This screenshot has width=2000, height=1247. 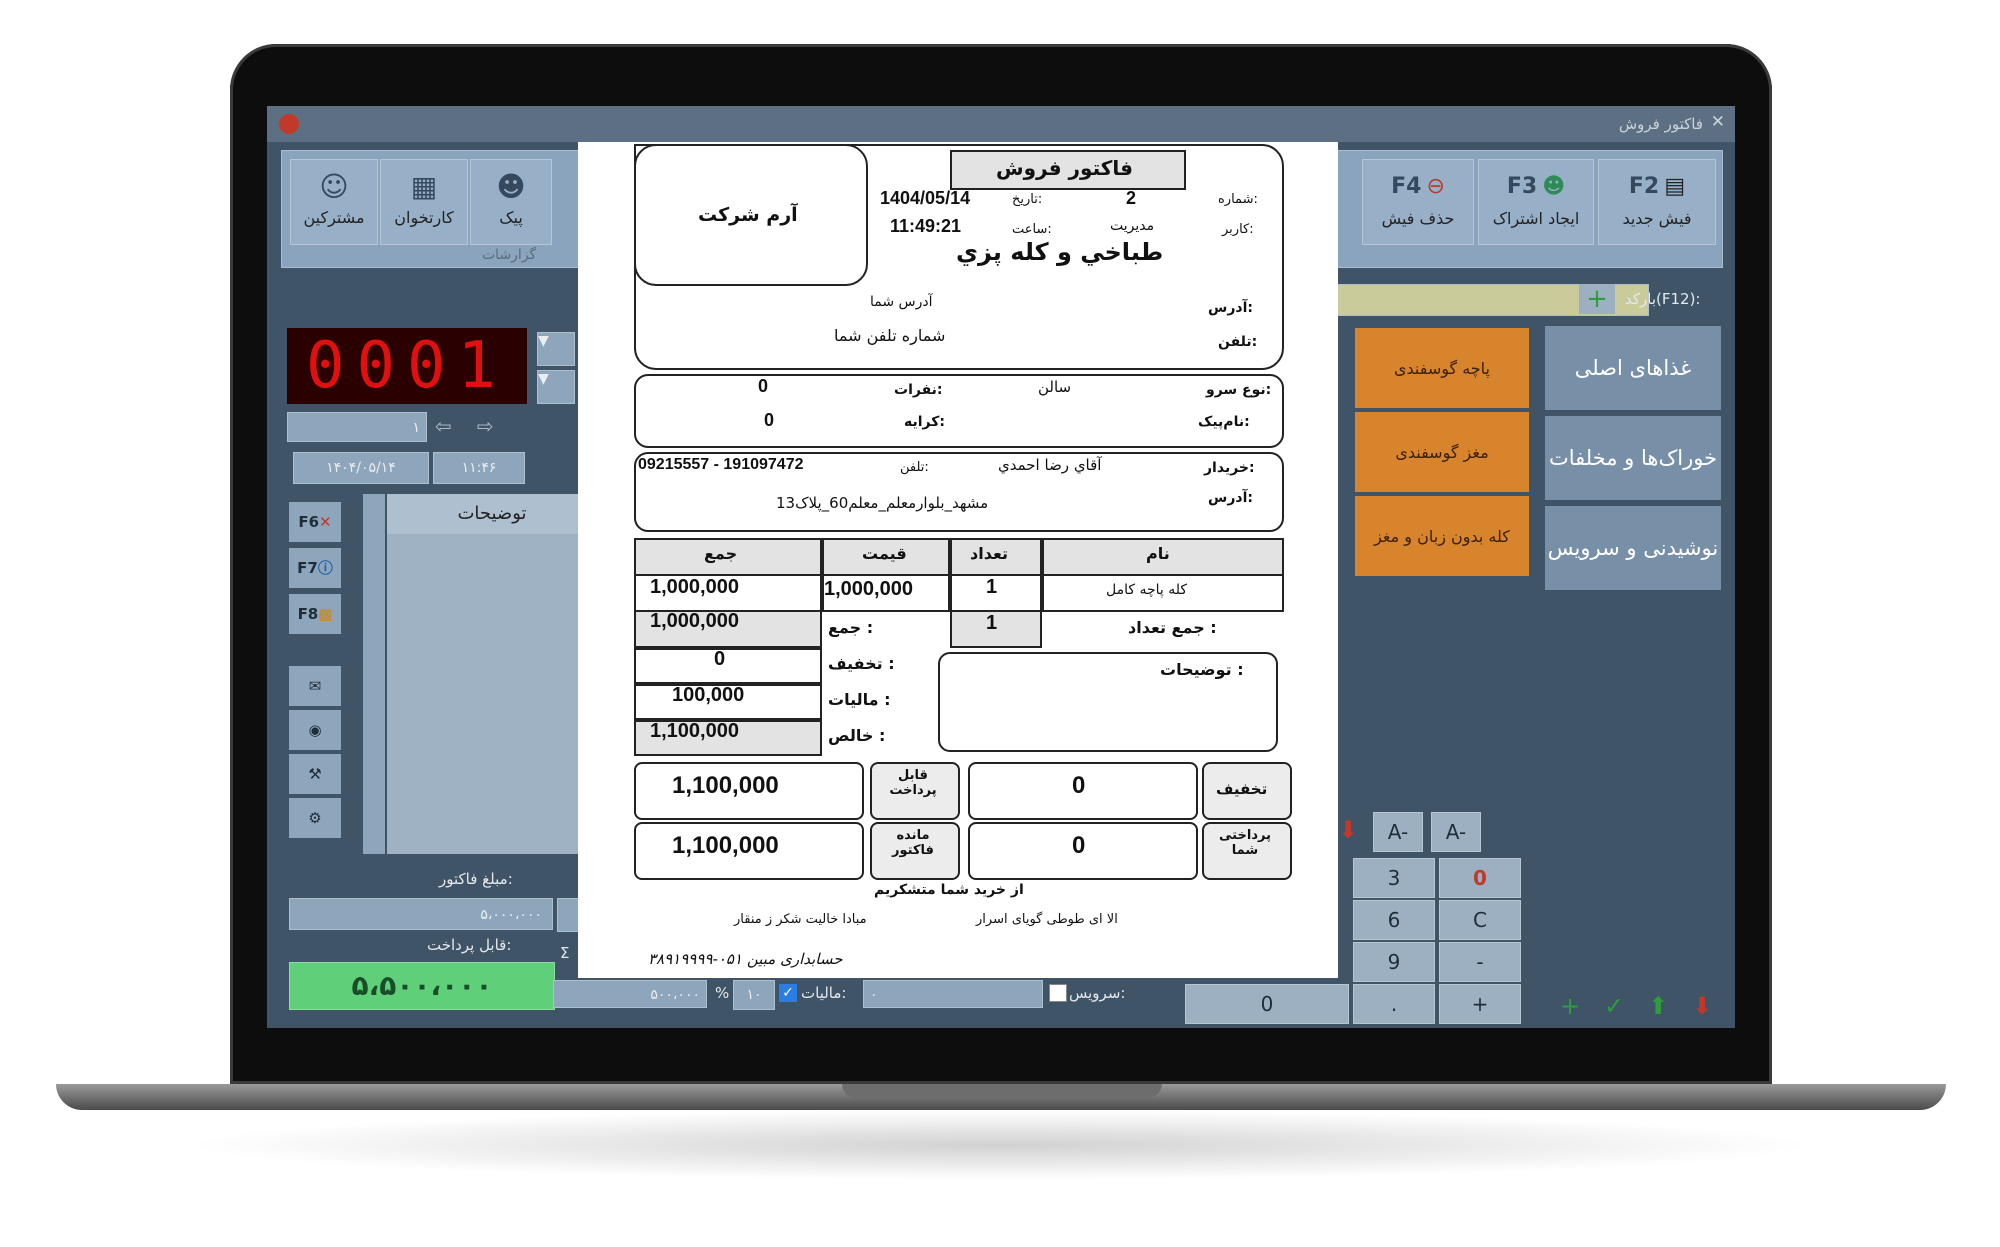 I want to click on buyer-address: مشهد_بلوارمعلم_معلم60_پلاک13, so click(x=882, y=503).